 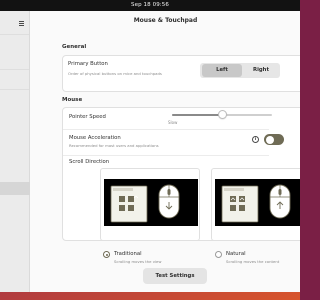 What do you see at coordinates (197, 115) in the screenshot?
I see `pointer-speed-fill` at bounding box center [197, 115].